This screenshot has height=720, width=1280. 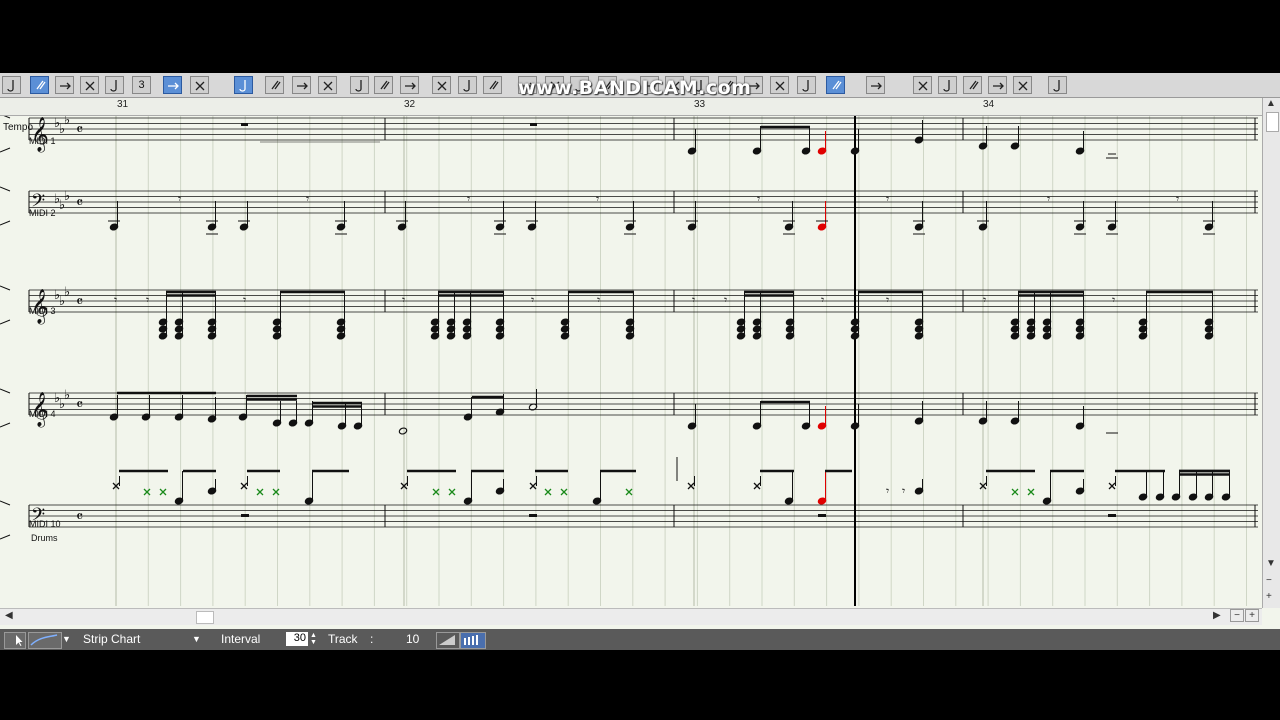 I want to click on velocity-bars-icon, so click(x=473, y=640).